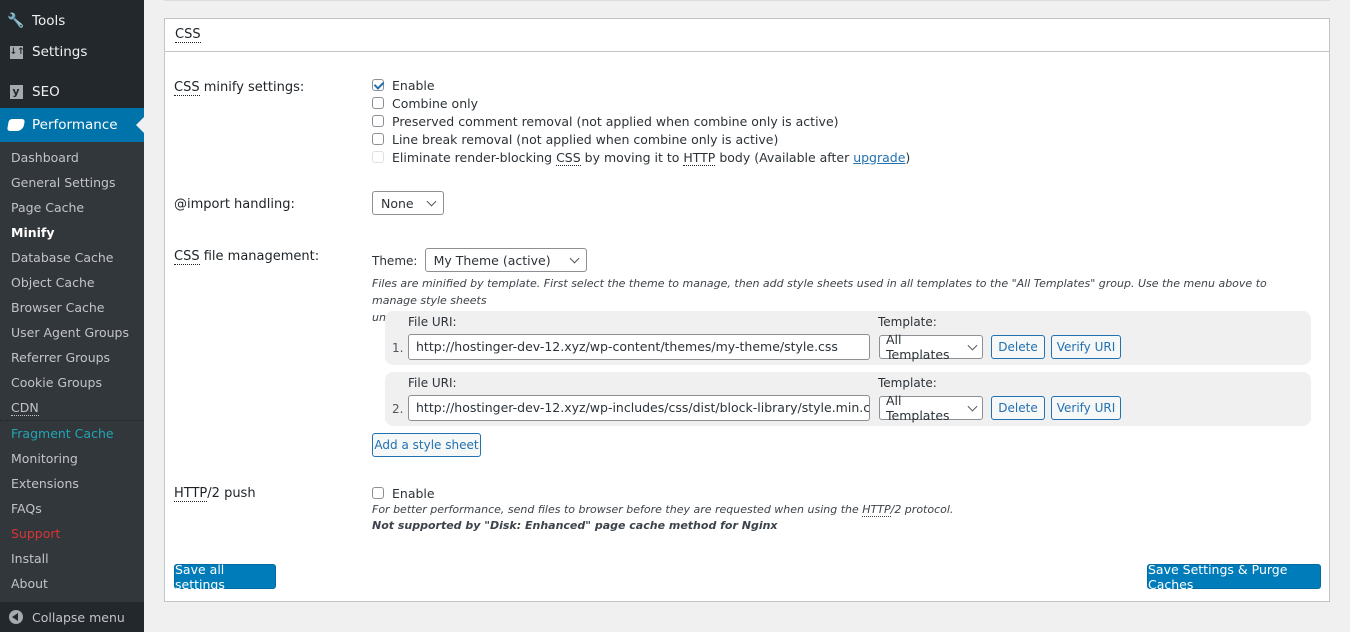  Describe the element at coordinates (879, 157) in the screenshot. I see `upgrade-link: upgrade` at that location.